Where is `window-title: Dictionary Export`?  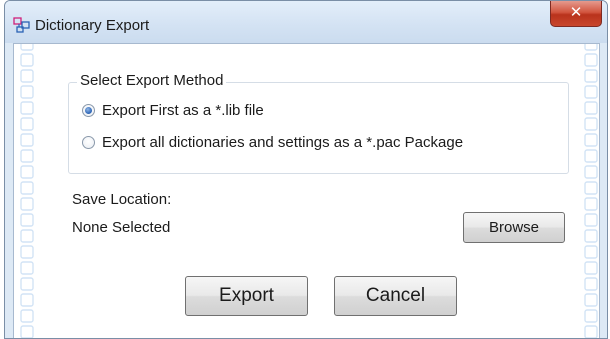 window-title: Dictionary Export is located at coordinates (92, 25).